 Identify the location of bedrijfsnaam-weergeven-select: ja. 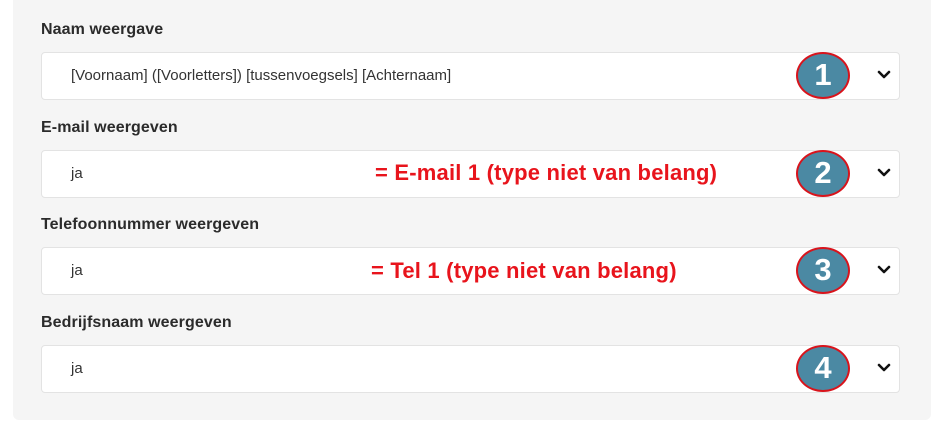
(470, 369).